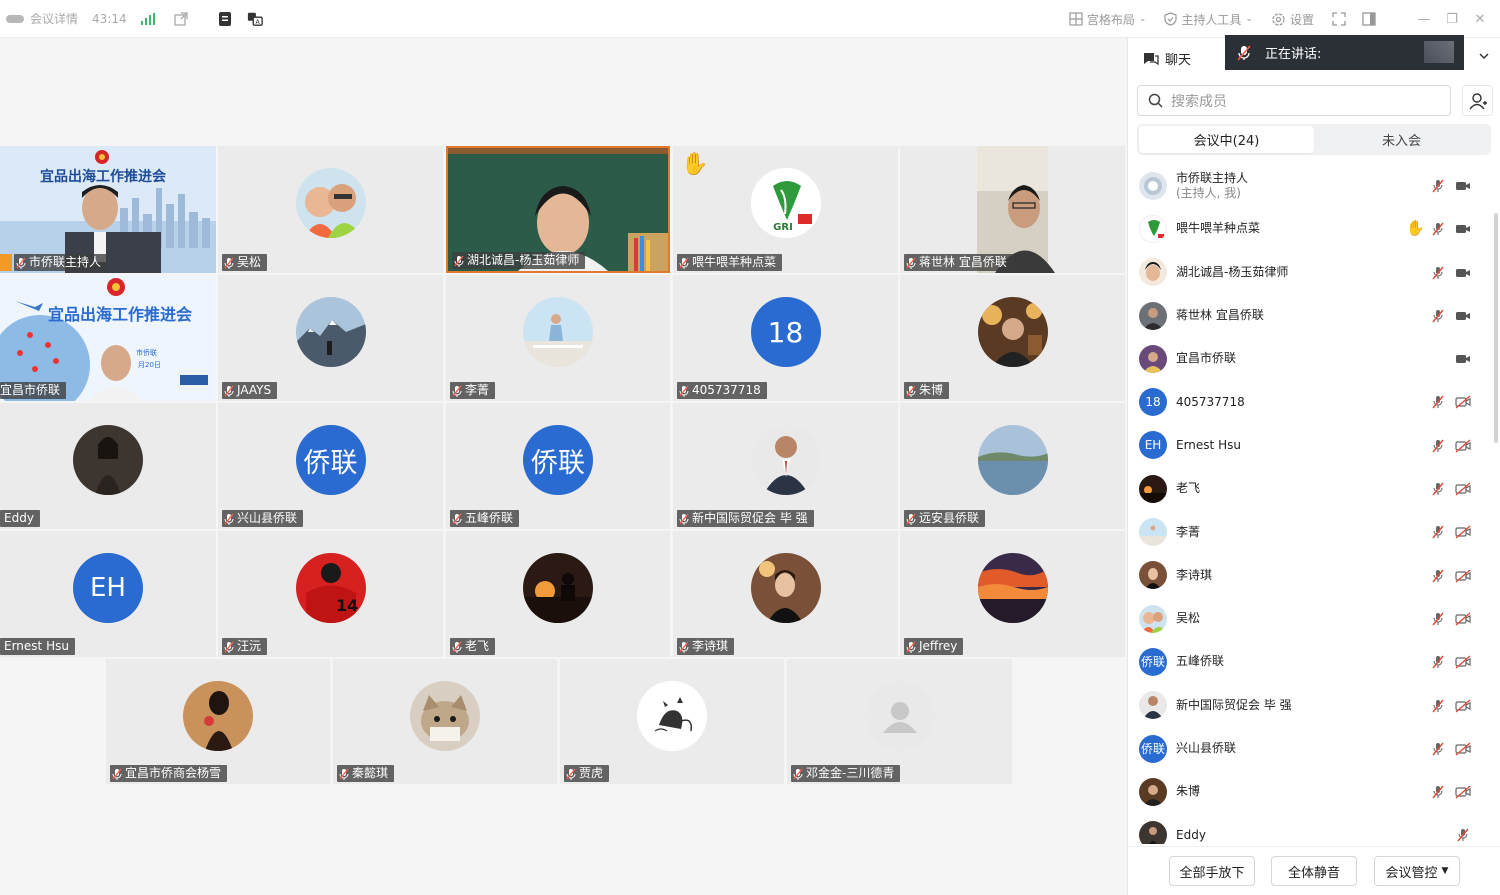  I want to click on member-row: 吴松, so click(1314, 618).